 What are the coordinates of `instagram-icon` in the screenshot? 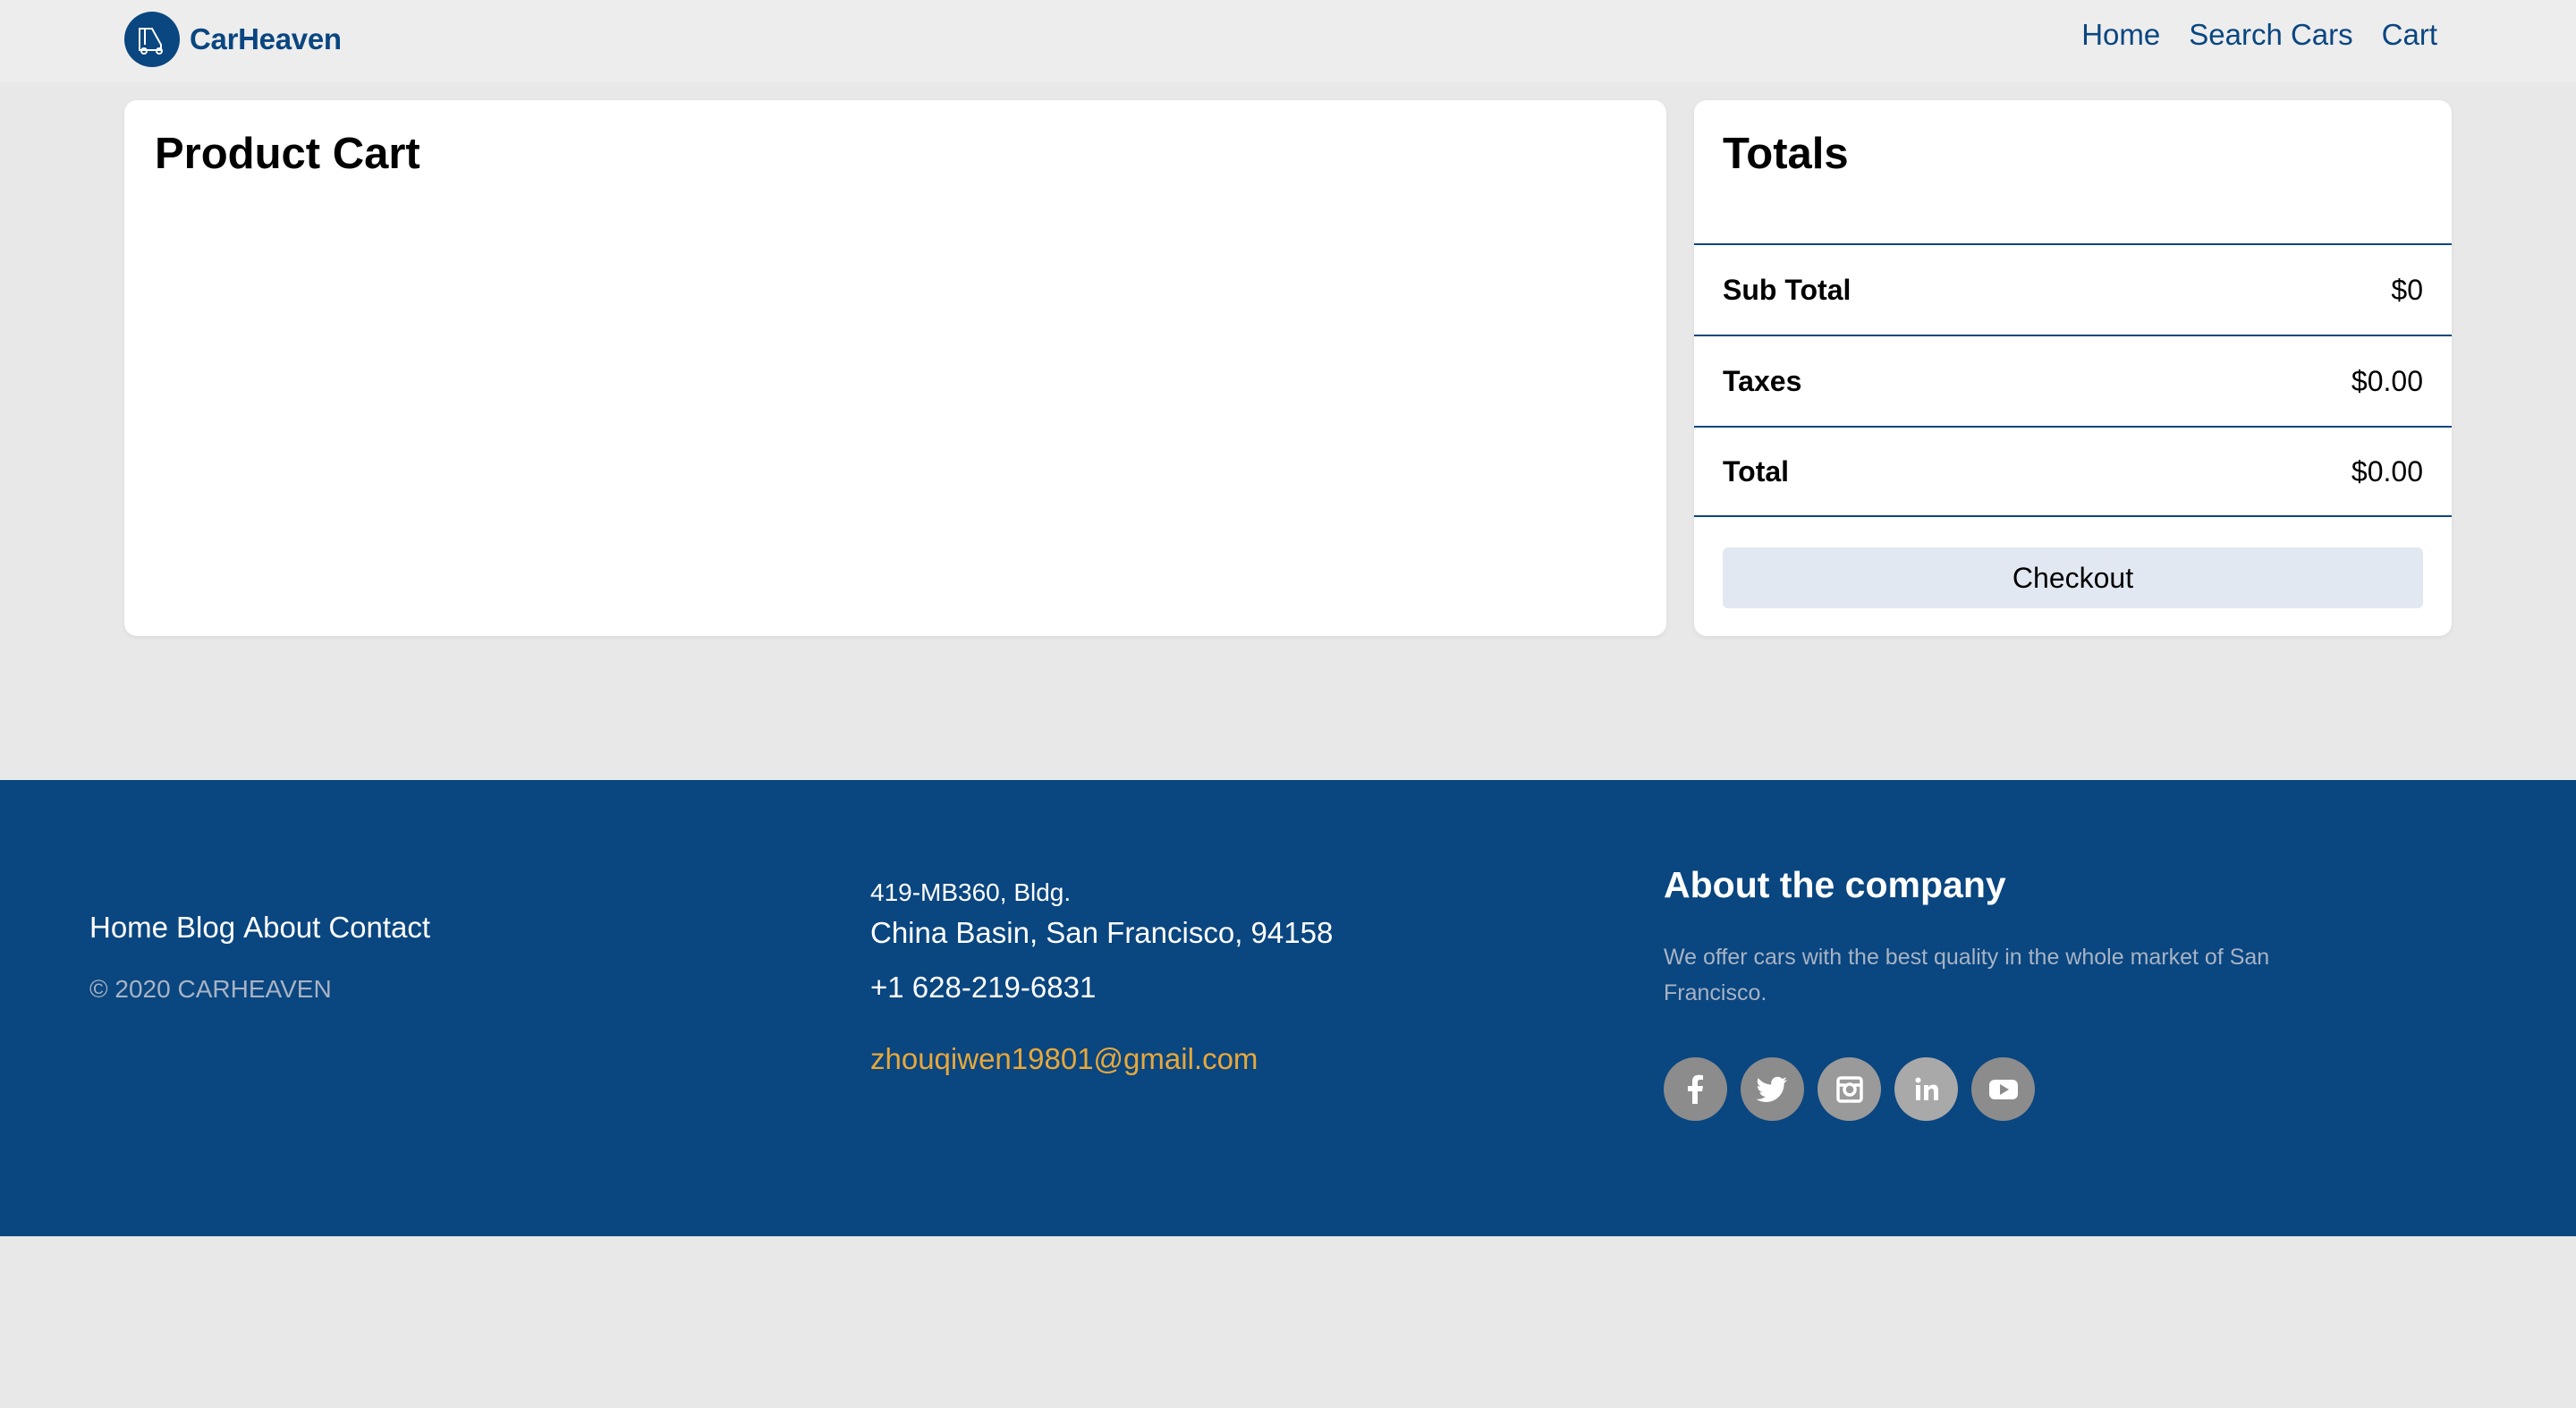 It's located at (1849, 1089).